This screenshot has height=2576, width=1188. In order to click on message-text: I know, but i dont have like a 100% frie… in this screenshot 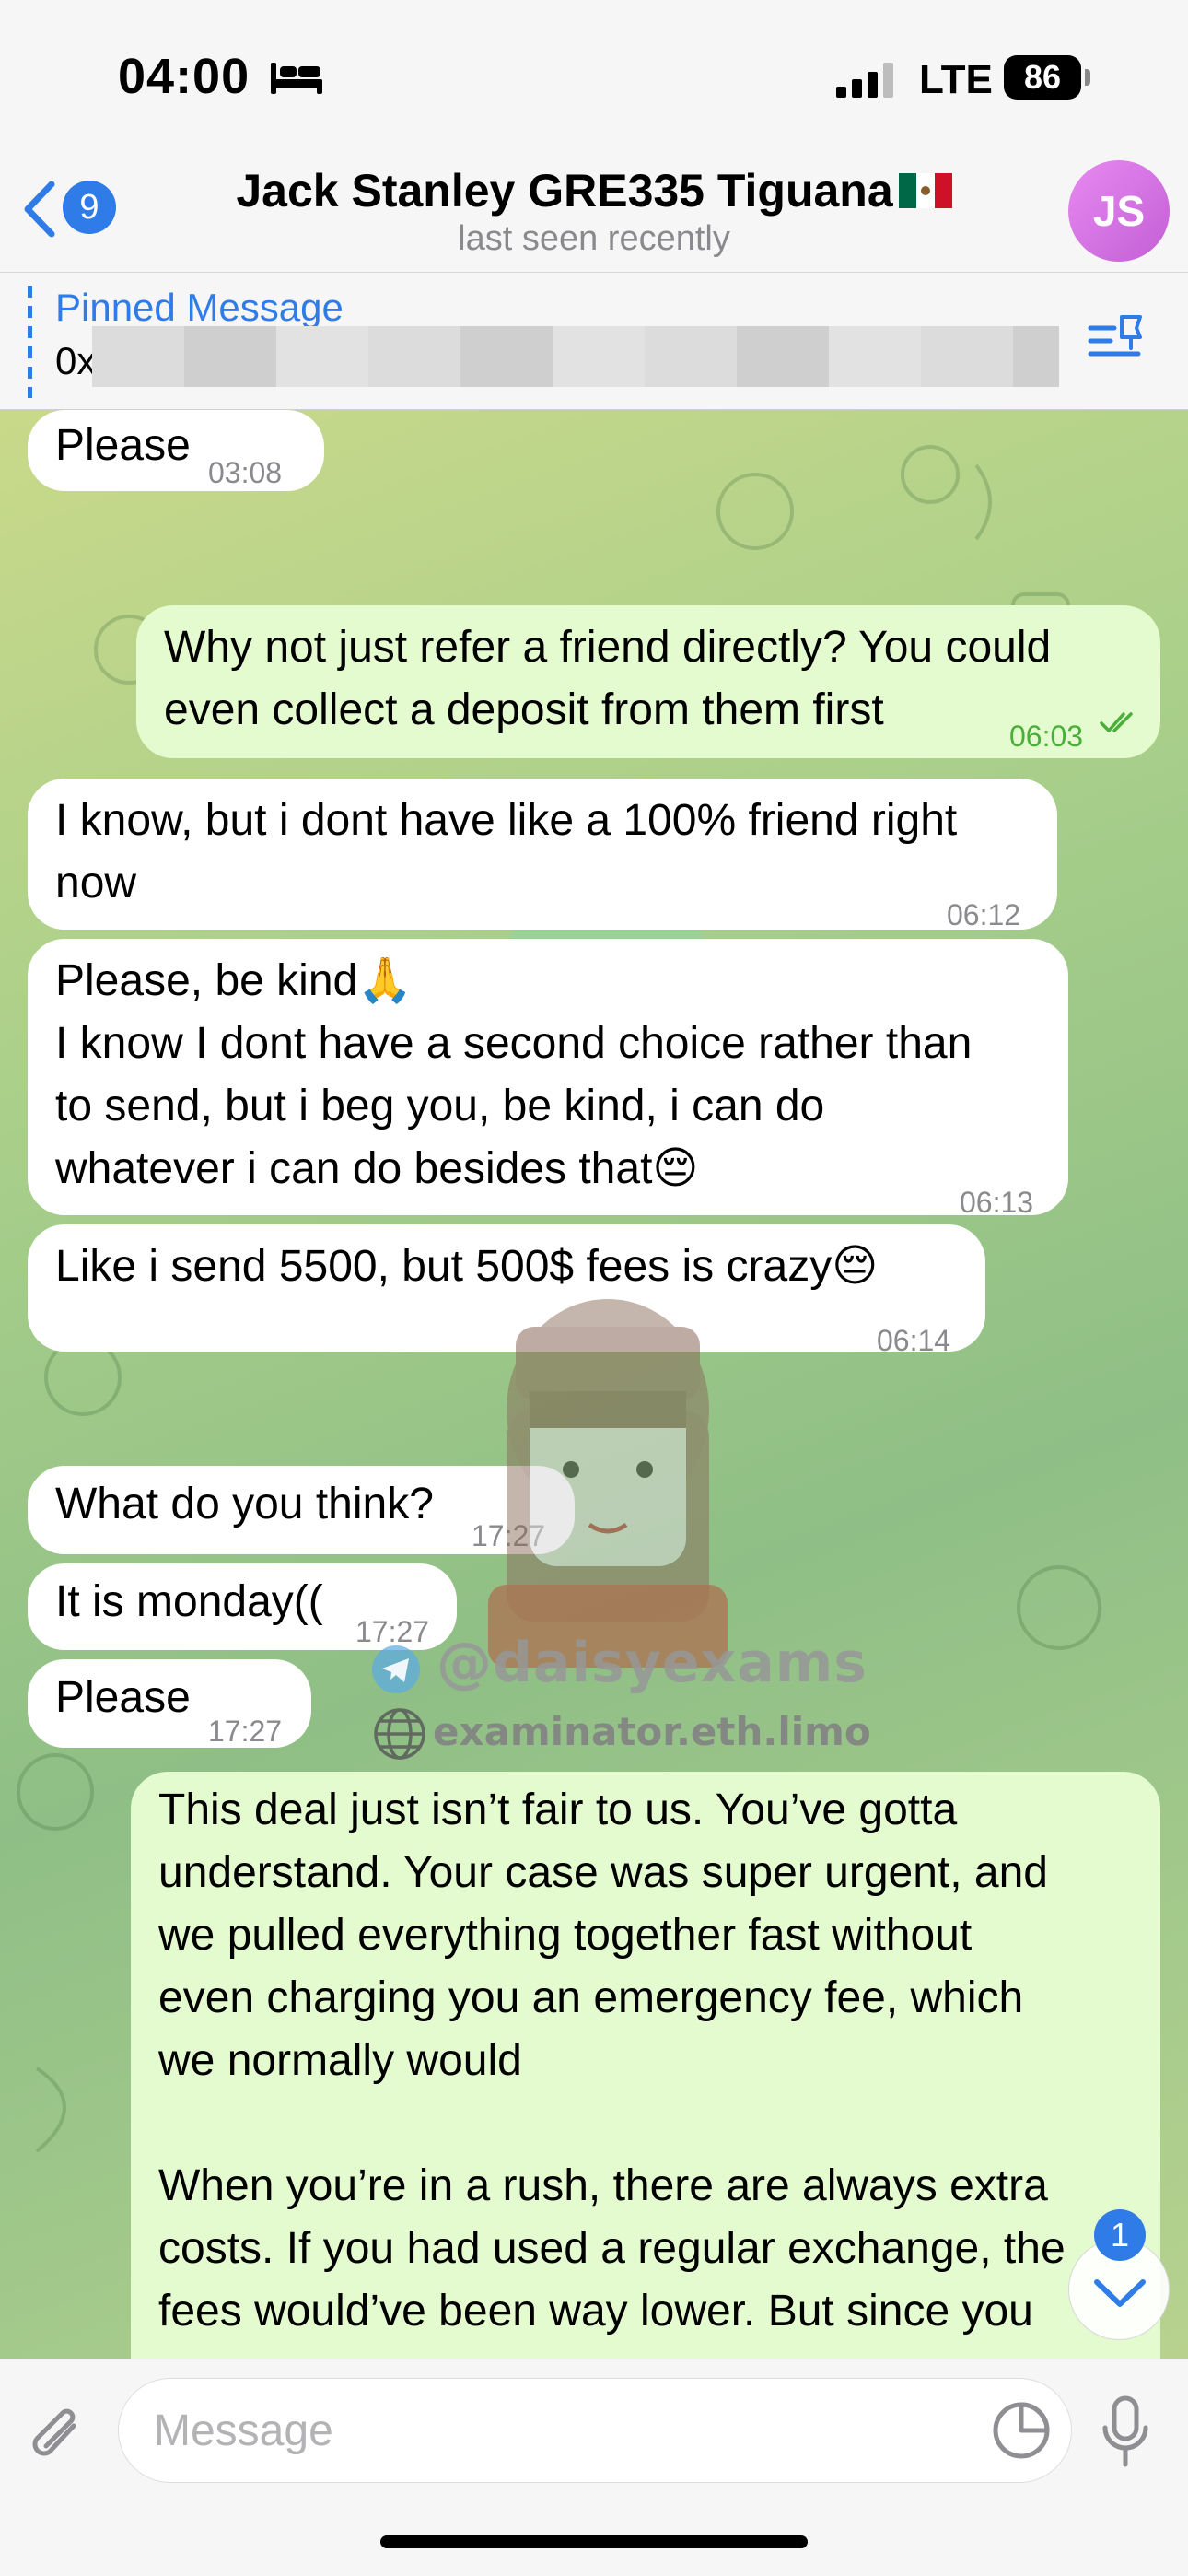, I will do `click(507, 851)`.